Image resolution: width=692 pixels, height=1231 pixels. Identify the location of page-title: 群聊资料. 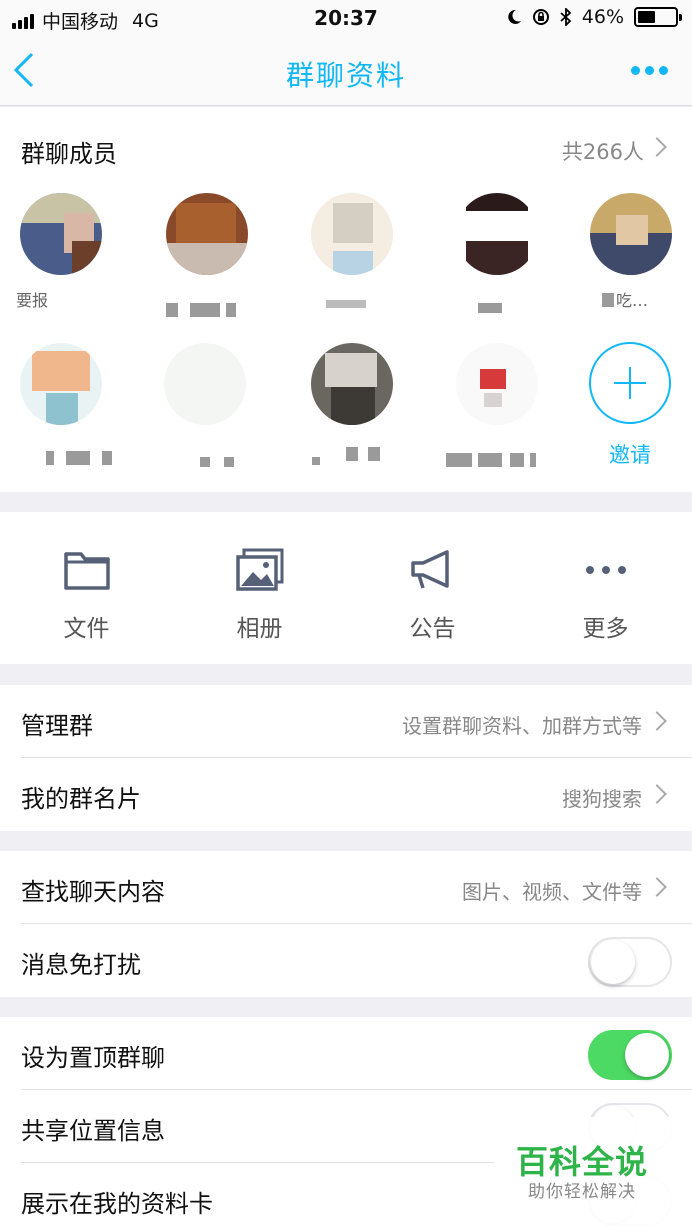
(345, 75).